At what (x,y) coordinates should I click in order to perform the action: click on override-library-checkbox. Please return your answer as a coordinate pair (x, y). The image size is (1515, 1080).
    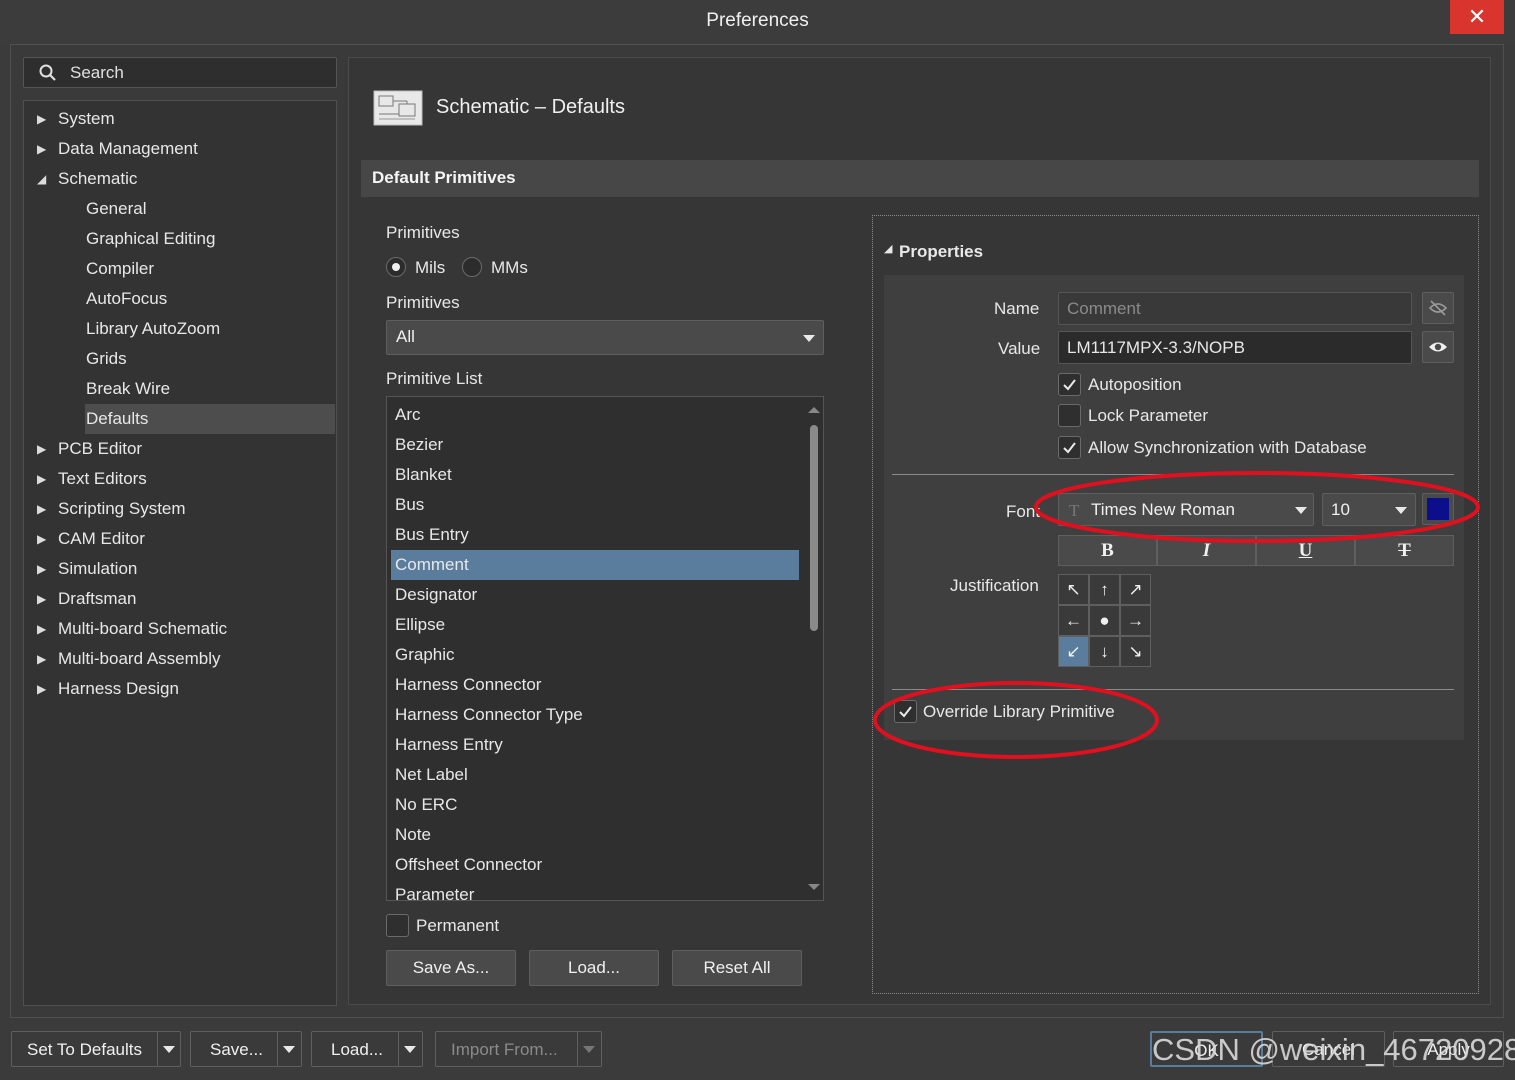
    Looking at the image, I should click on (905, 711).